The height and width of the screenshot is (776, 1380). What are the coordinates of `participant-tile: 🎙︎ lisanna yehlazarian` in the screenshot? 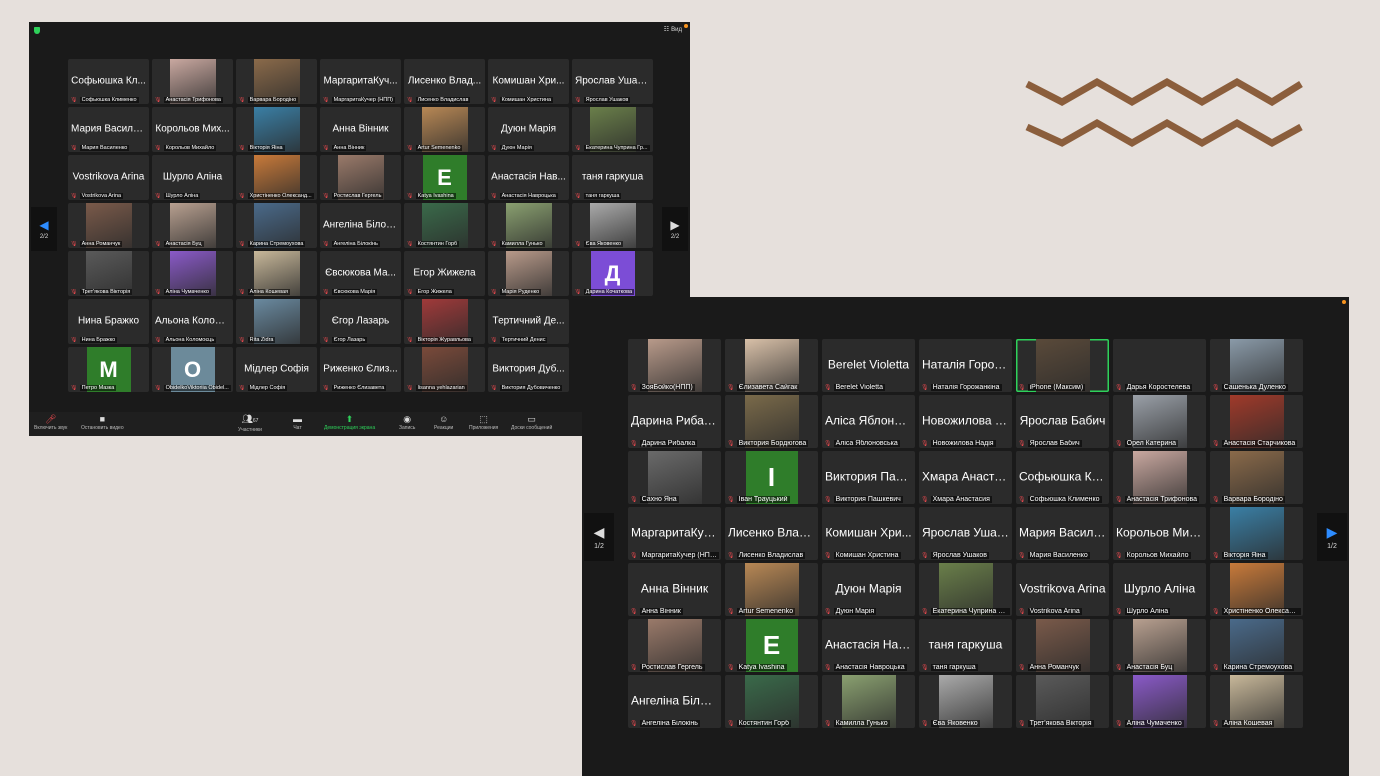 It's located at (444, 369).